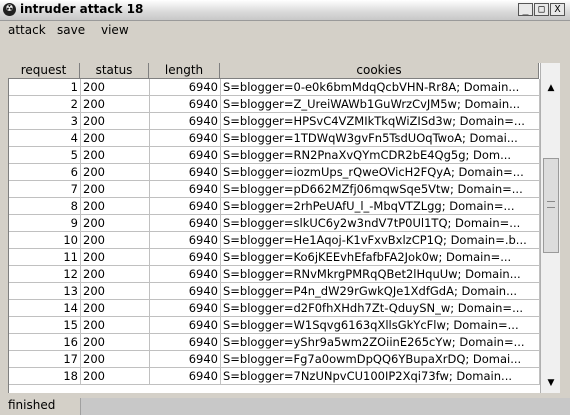 The width and height of the screenshot is (570, 415). What do you see at coordinates (45, 240) in the screenshot?
I see `cell-request: 10` at bounding box center [45, 240].